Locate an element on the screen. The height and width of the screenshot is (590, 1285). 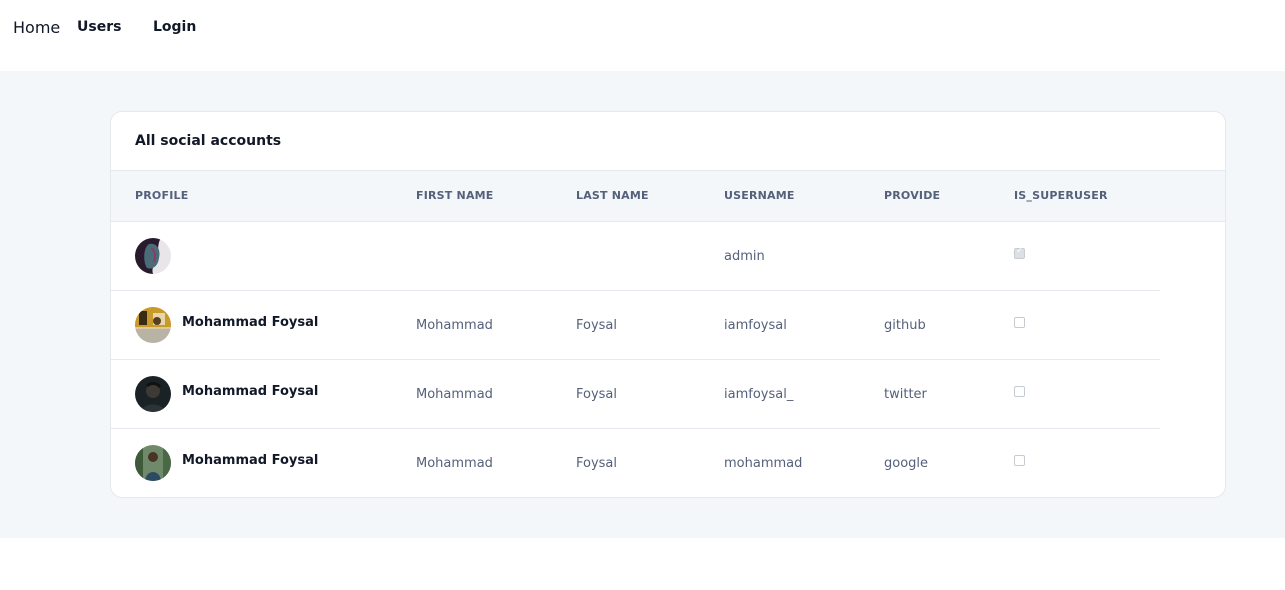
nav-home-link: Home is located at coordinates (36, 27).